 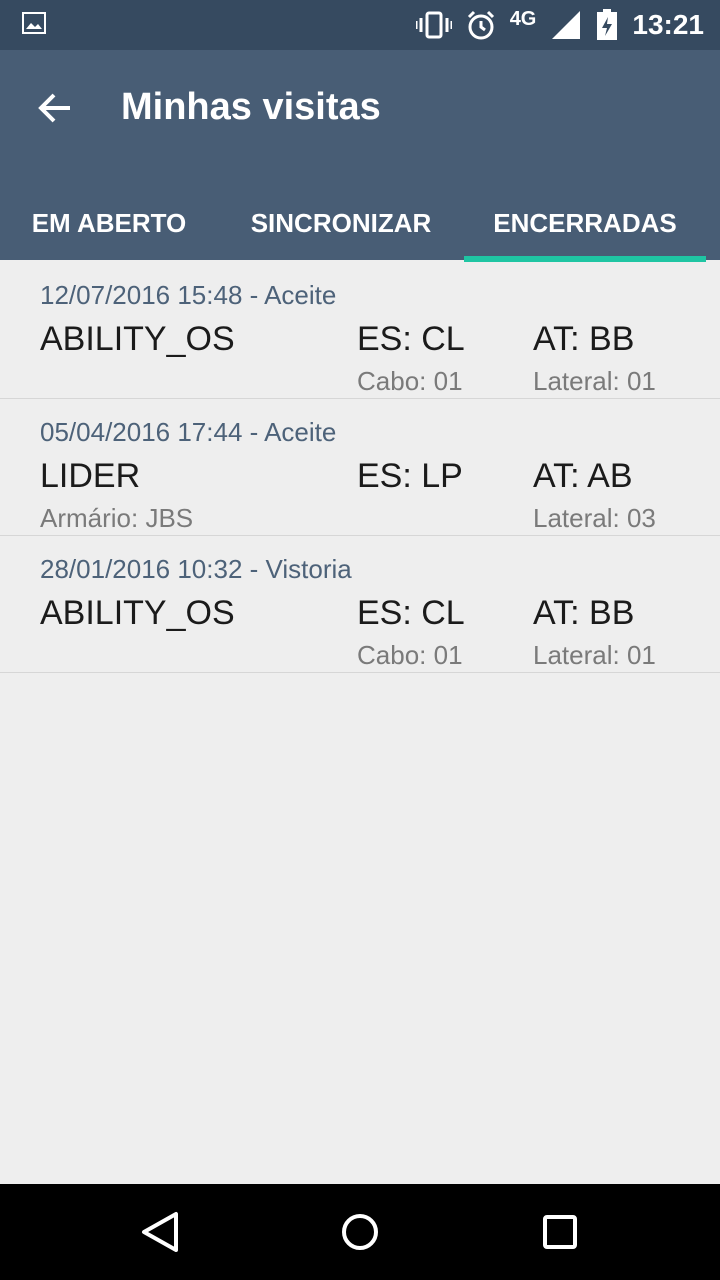 What do you see at coordinates (560, 1232) in the screenshot?
I see `recents-square-icon` at bounding box center [560, 1232].